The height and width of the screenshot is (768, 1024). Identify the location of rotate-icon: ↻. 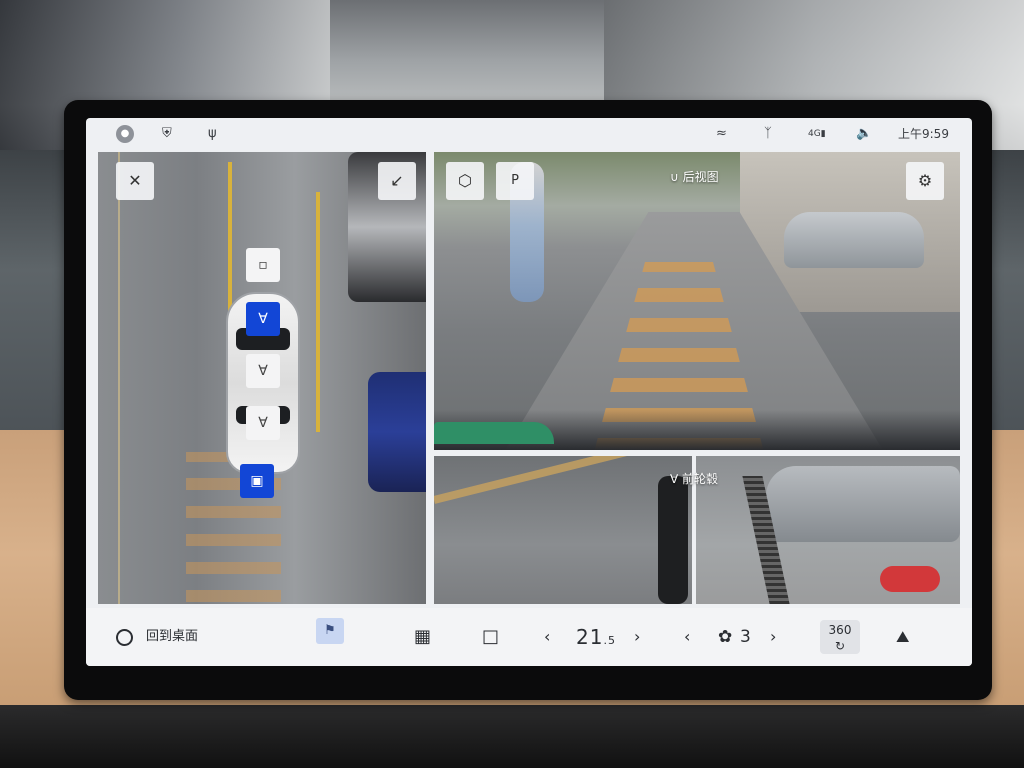
(840, 646).